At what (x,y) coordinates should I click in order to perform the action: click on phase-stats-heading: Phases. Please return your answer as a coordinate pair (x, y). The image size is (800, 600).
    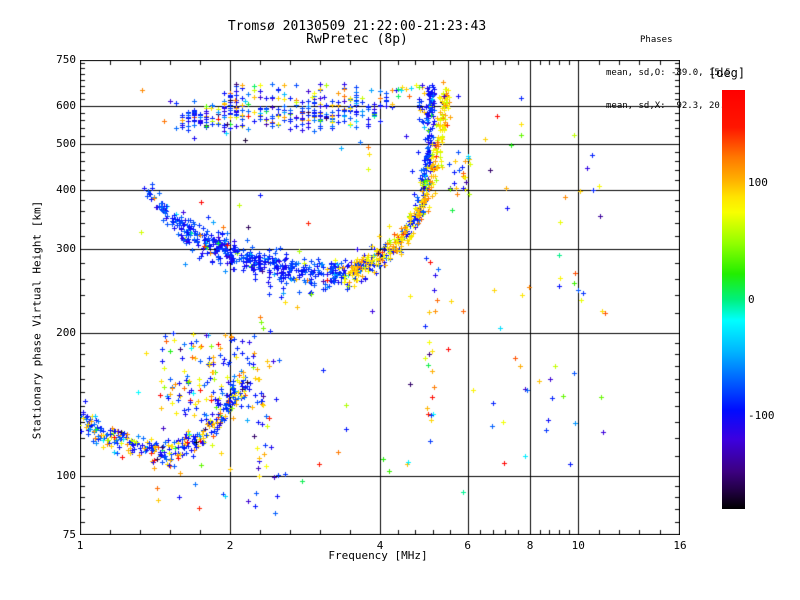
    Looking at the image, I should click on (656, 40).